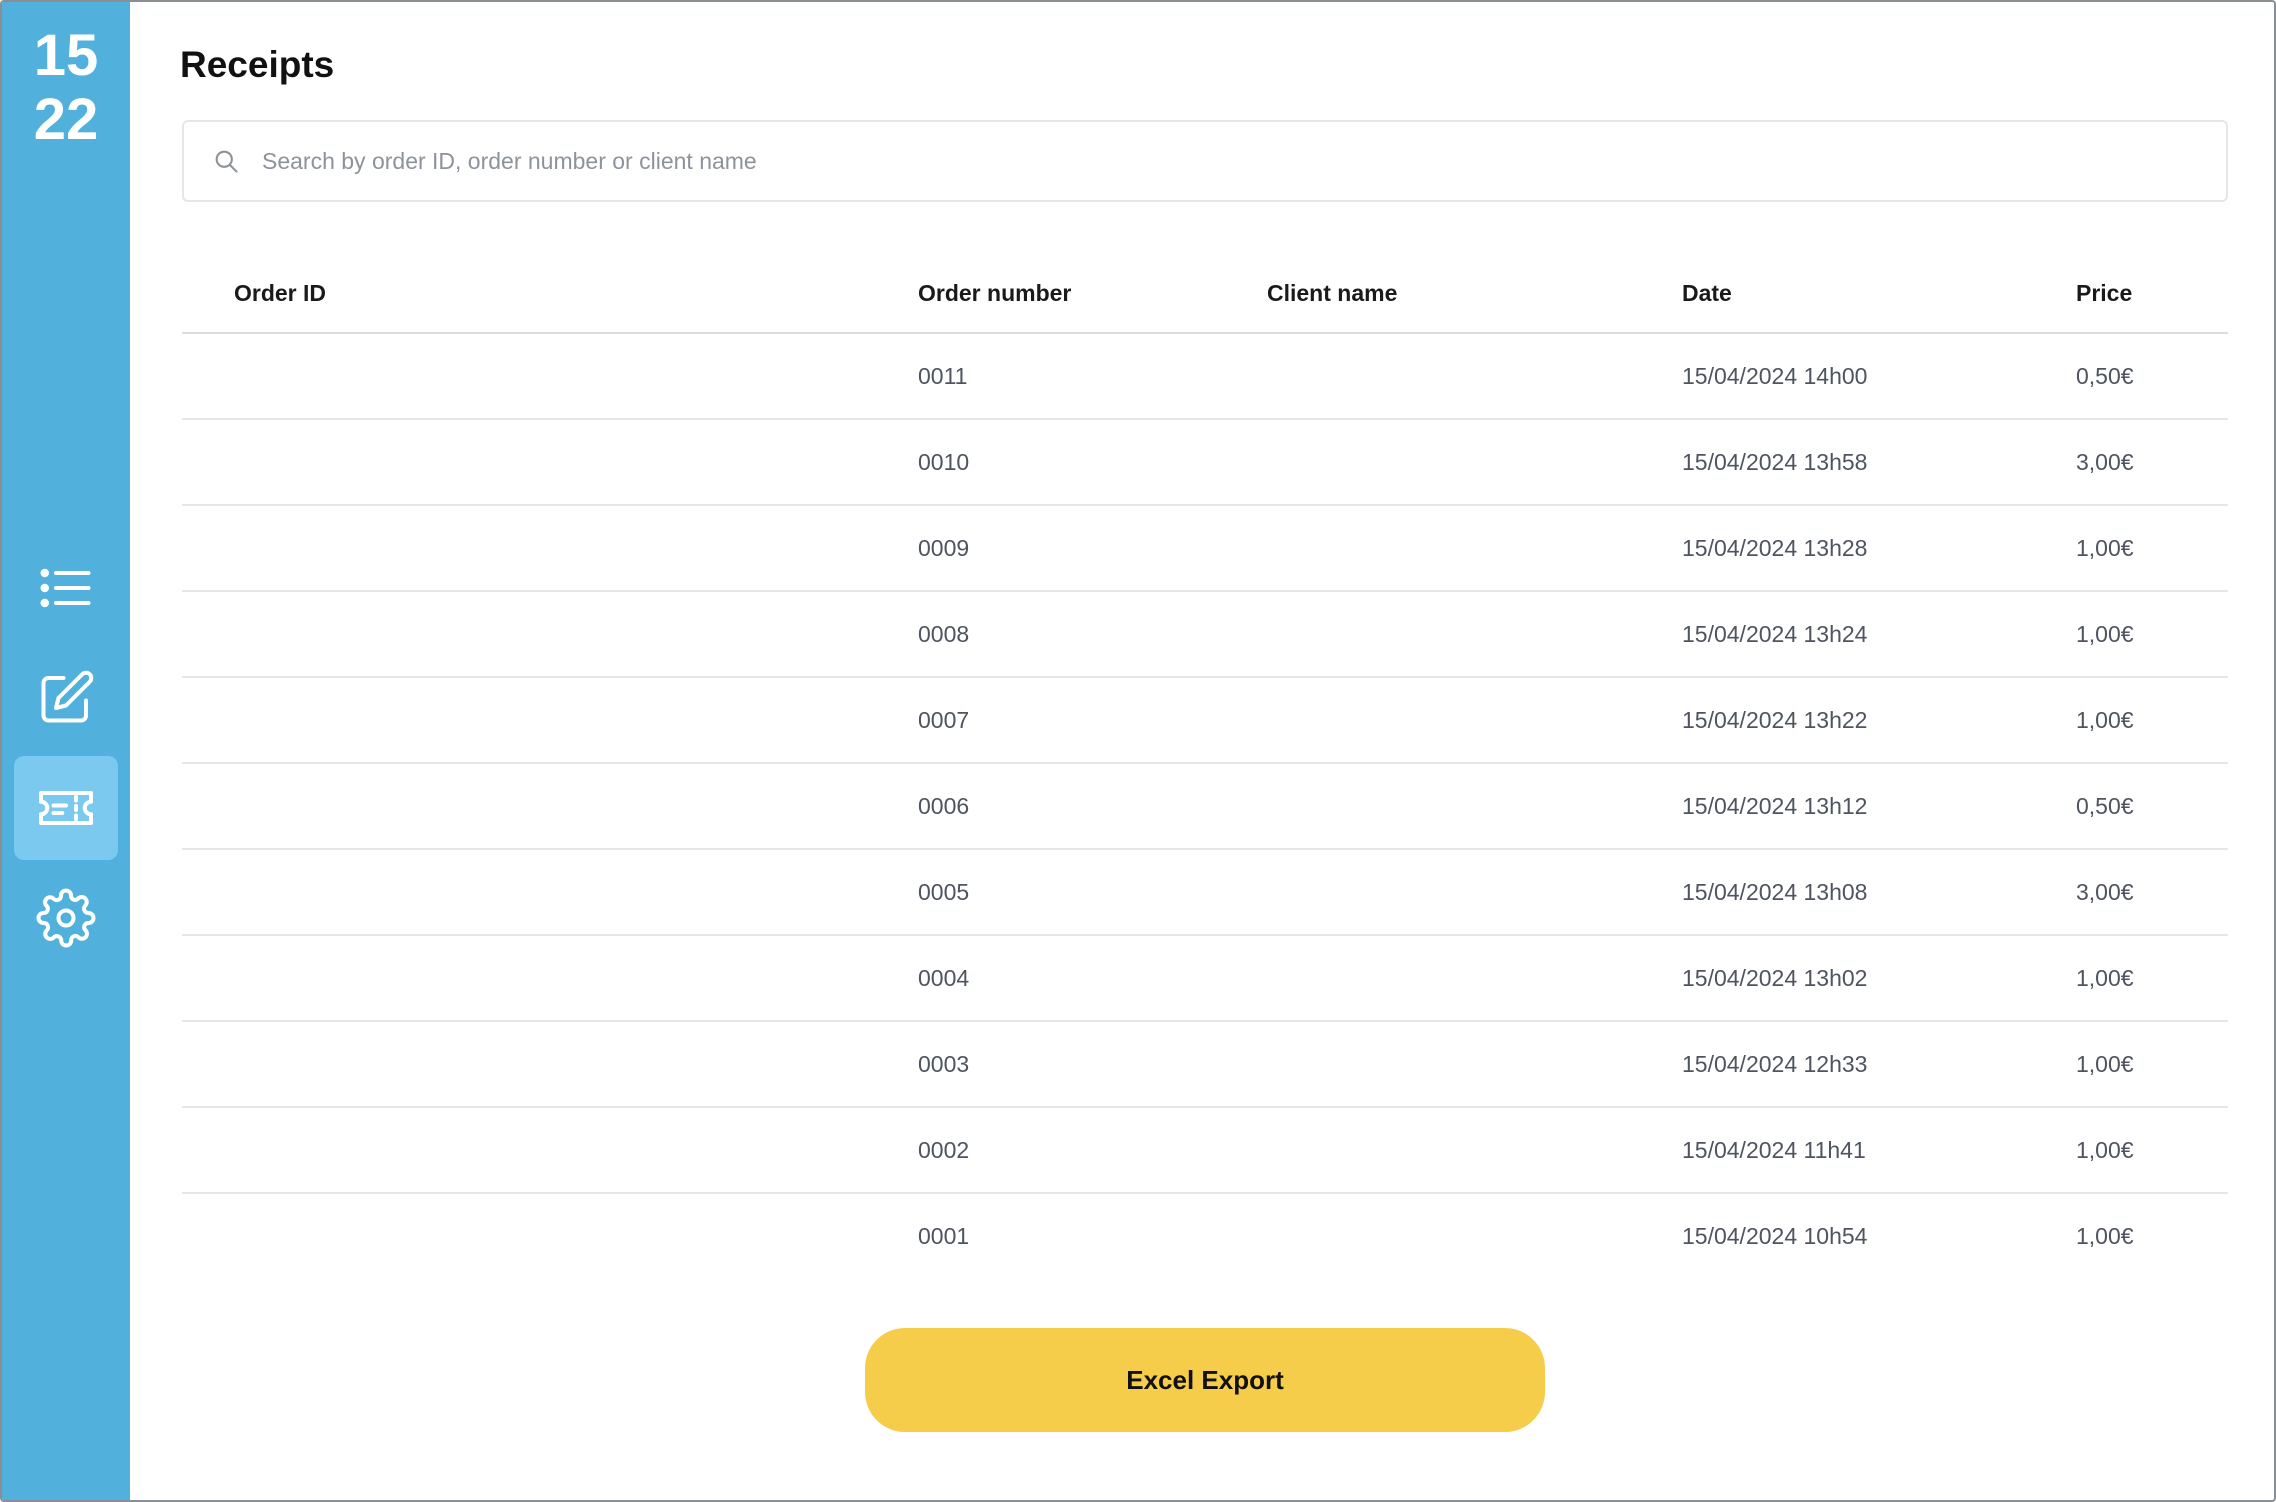  Describe the element at coordinates (1775, 806) in the screenshot. I see `cell-date: 15/04/2024 13h12` at that location.